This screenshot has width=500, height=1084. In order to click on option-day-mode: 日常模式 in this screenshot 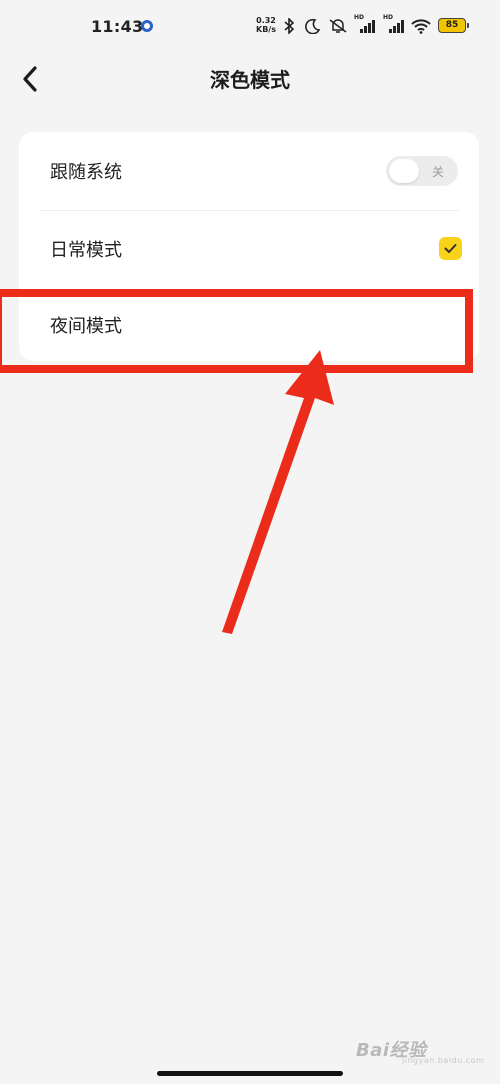, I will do `click(249, 249)`.